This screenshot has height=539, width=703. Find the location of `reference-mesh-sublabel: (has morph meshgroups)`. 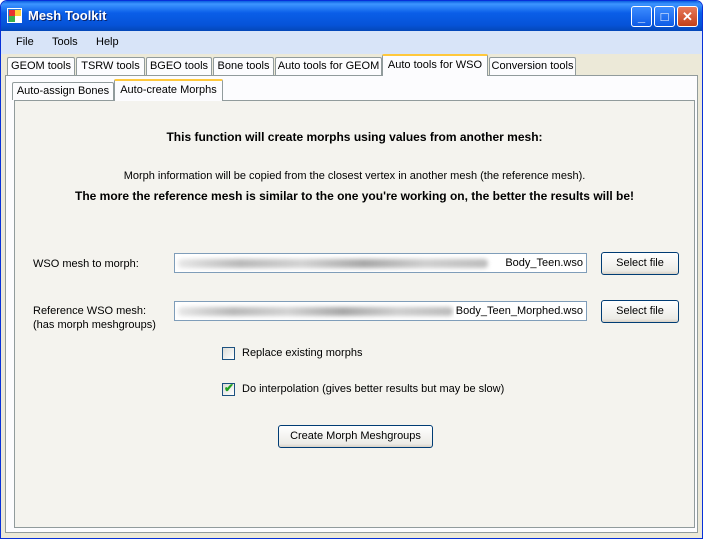

reference-mesh-sublabel: (has morph meshgroups) is located at coordinates (94, 325).